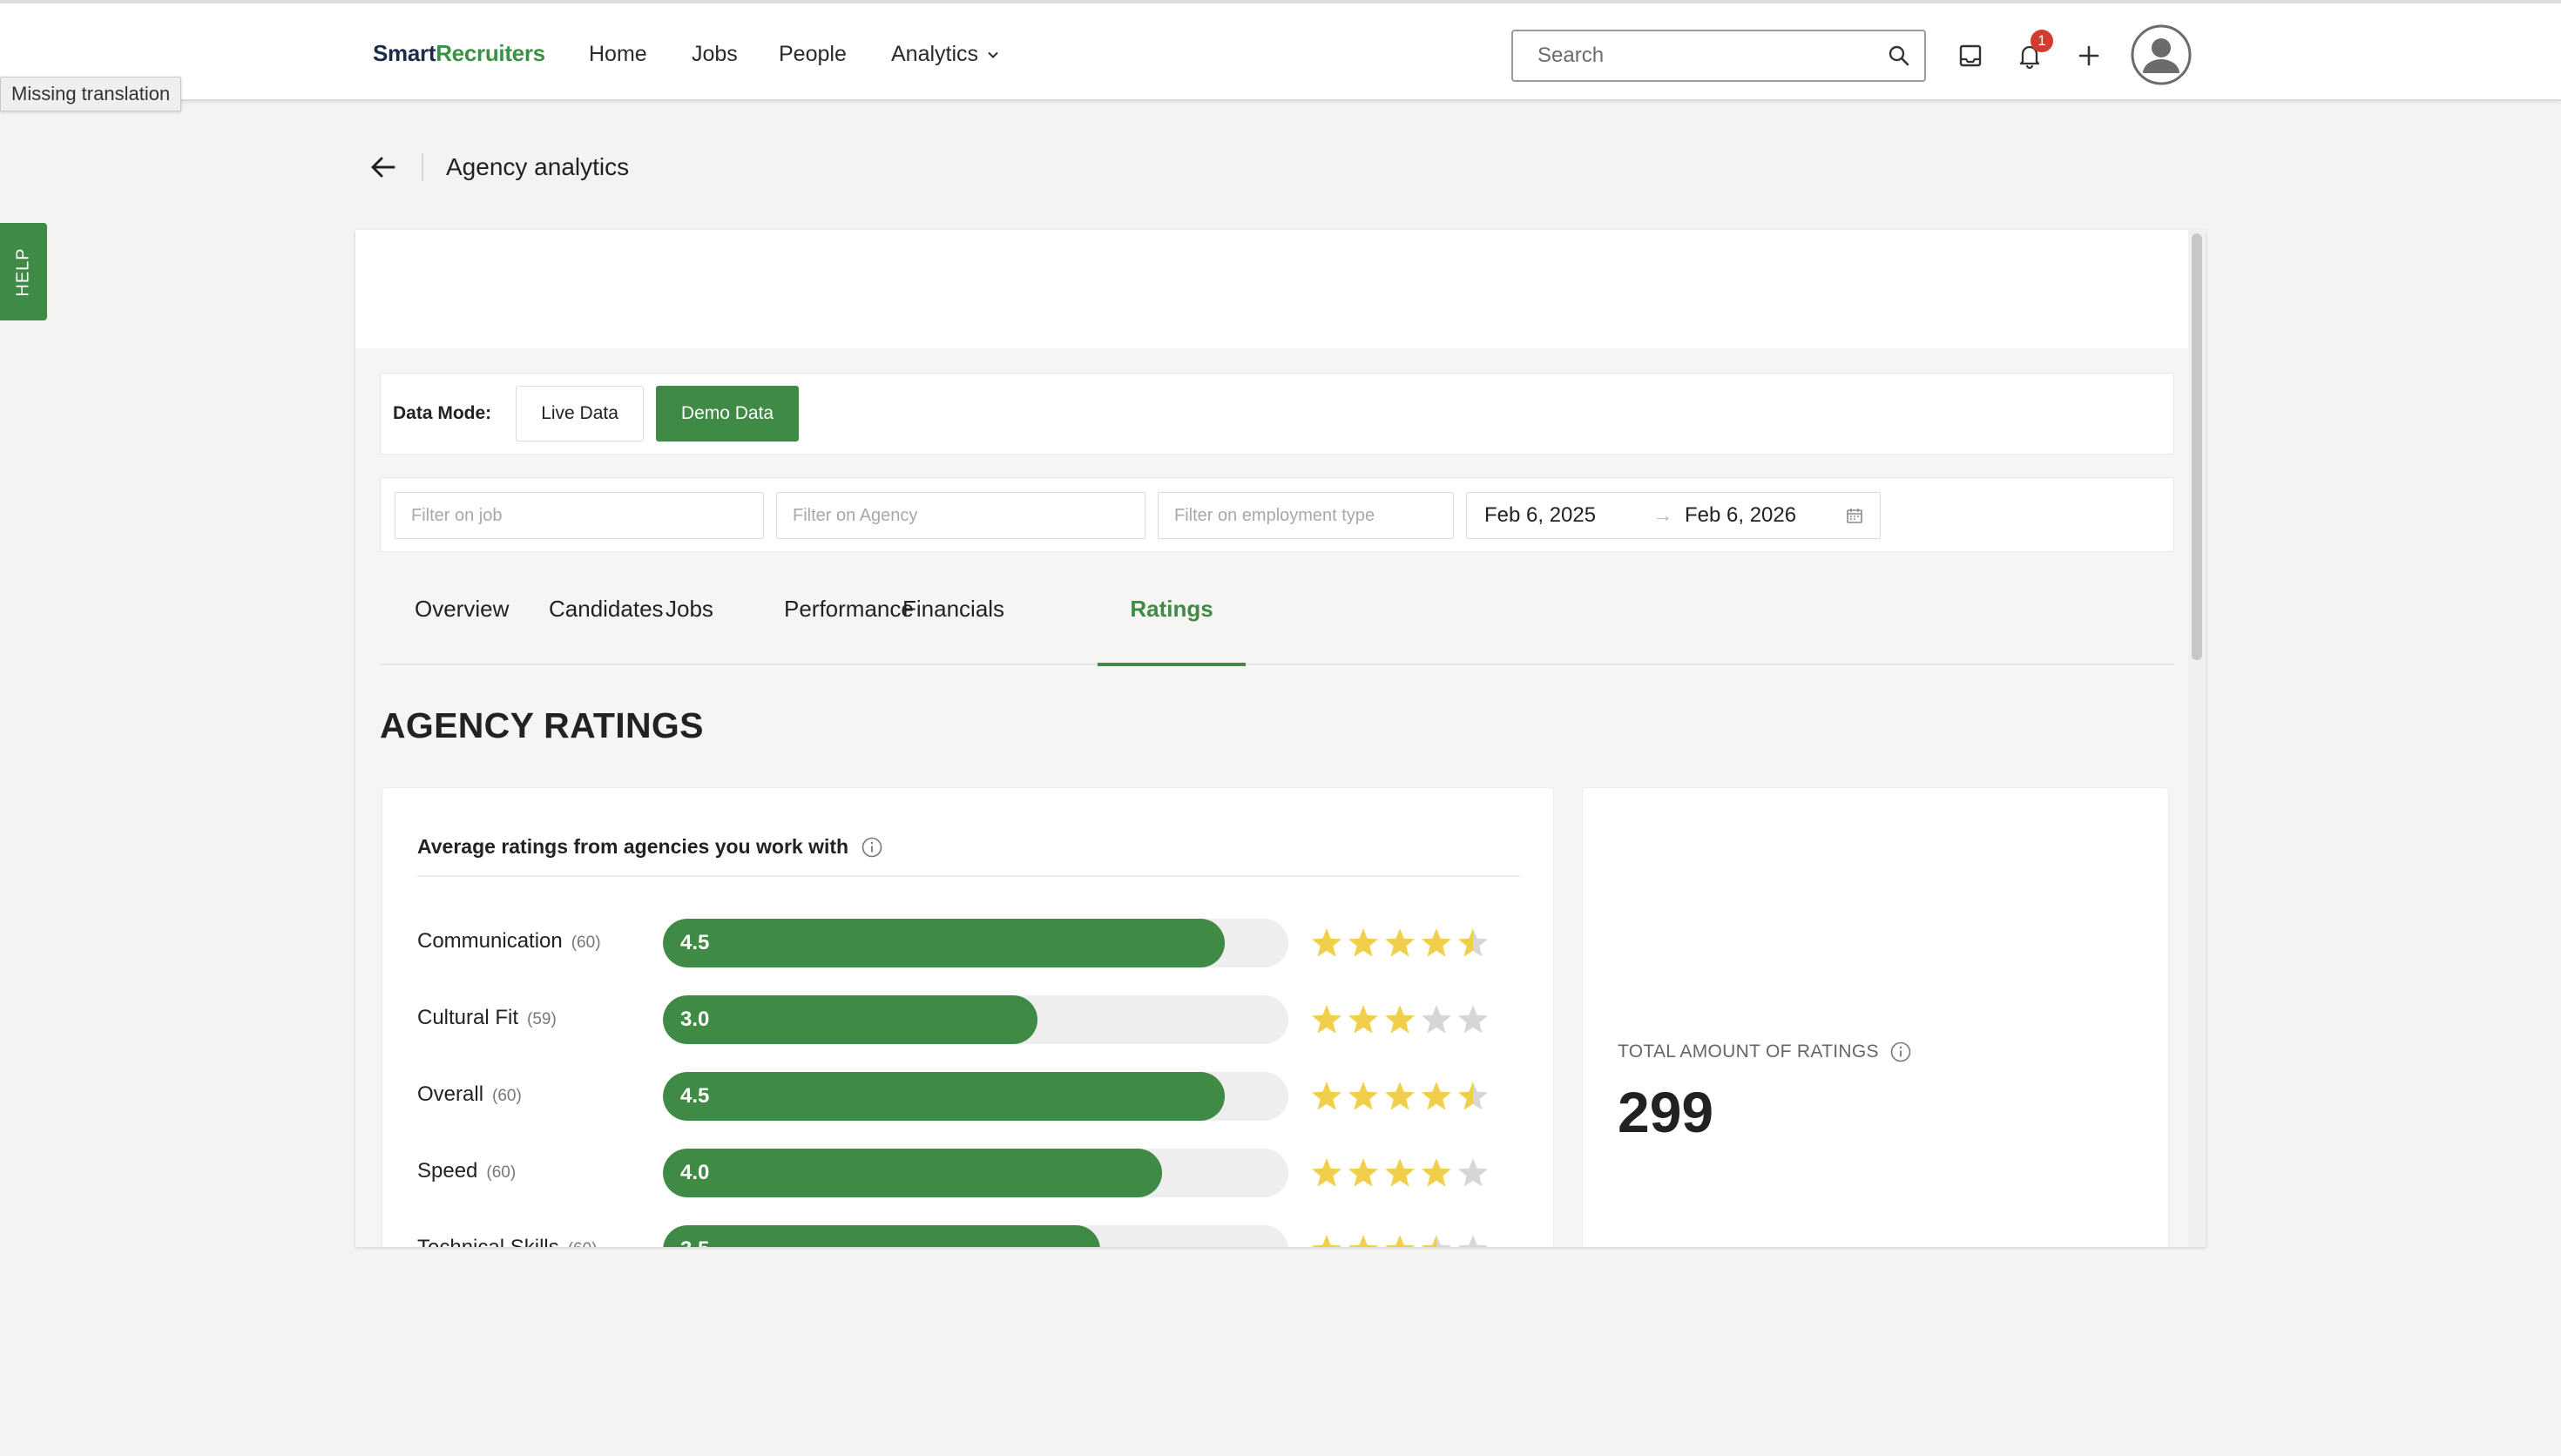 The height and width of the screenshot is (1456, 2561). What do you see at coordinates (1271, 289) in the screenshot?
I see `panel-header-area` at bounding box center [1271, 289].